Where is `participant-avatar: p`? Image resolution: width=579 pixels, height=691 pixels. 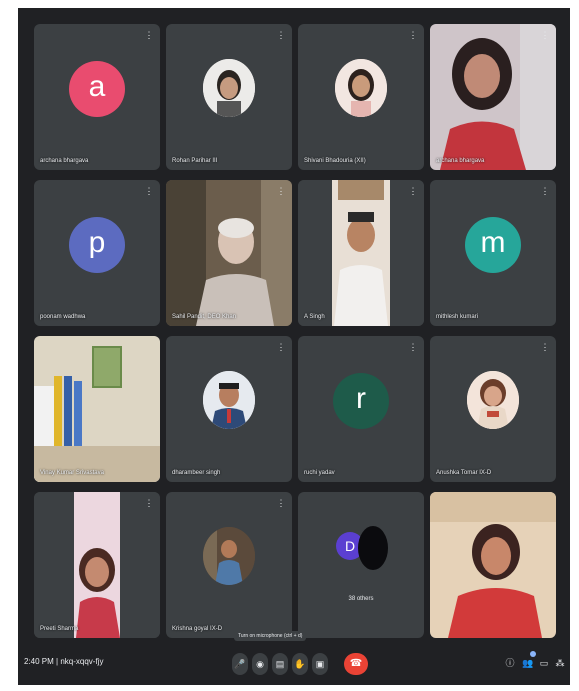
participant-avatar: p is located at coordinates (97, 245).